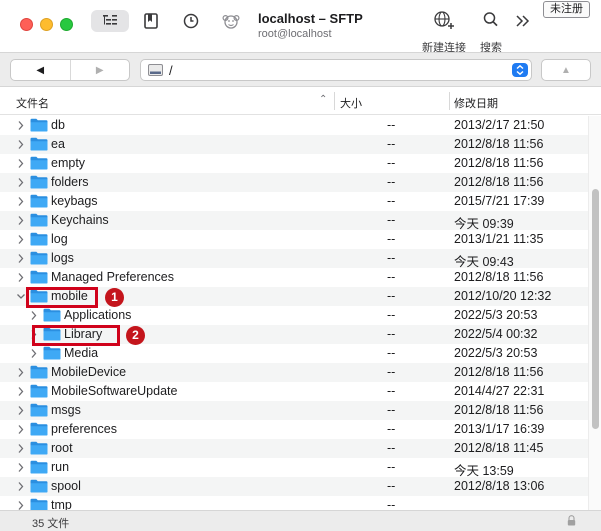  I want to click on file-row: keybags -- 2015/7/21 17:39, so click(294, 201).